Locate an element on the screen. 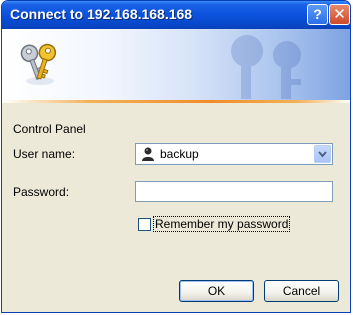 The image size is (353, 315). keys-icon is located at coordinates (38, 64).